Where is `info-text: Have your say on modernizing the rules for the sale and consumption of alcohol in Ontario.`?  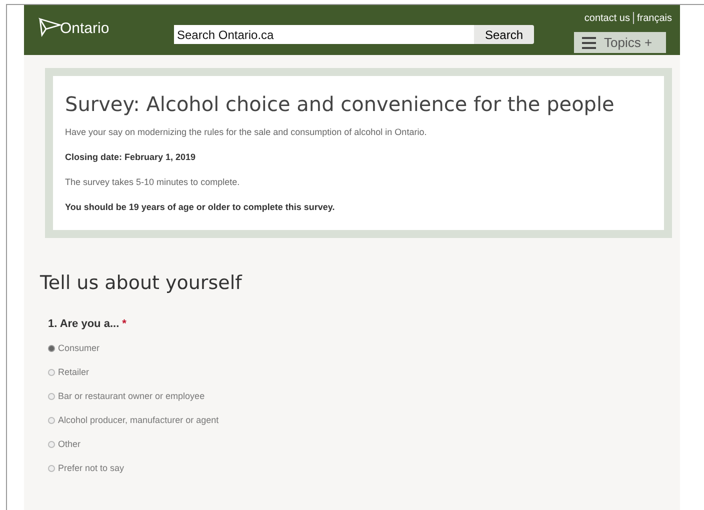
info-text: Have your say on modernizing the rules for the sale and consumption of alcohol in Ontario. is located at coordinates (246, 132).